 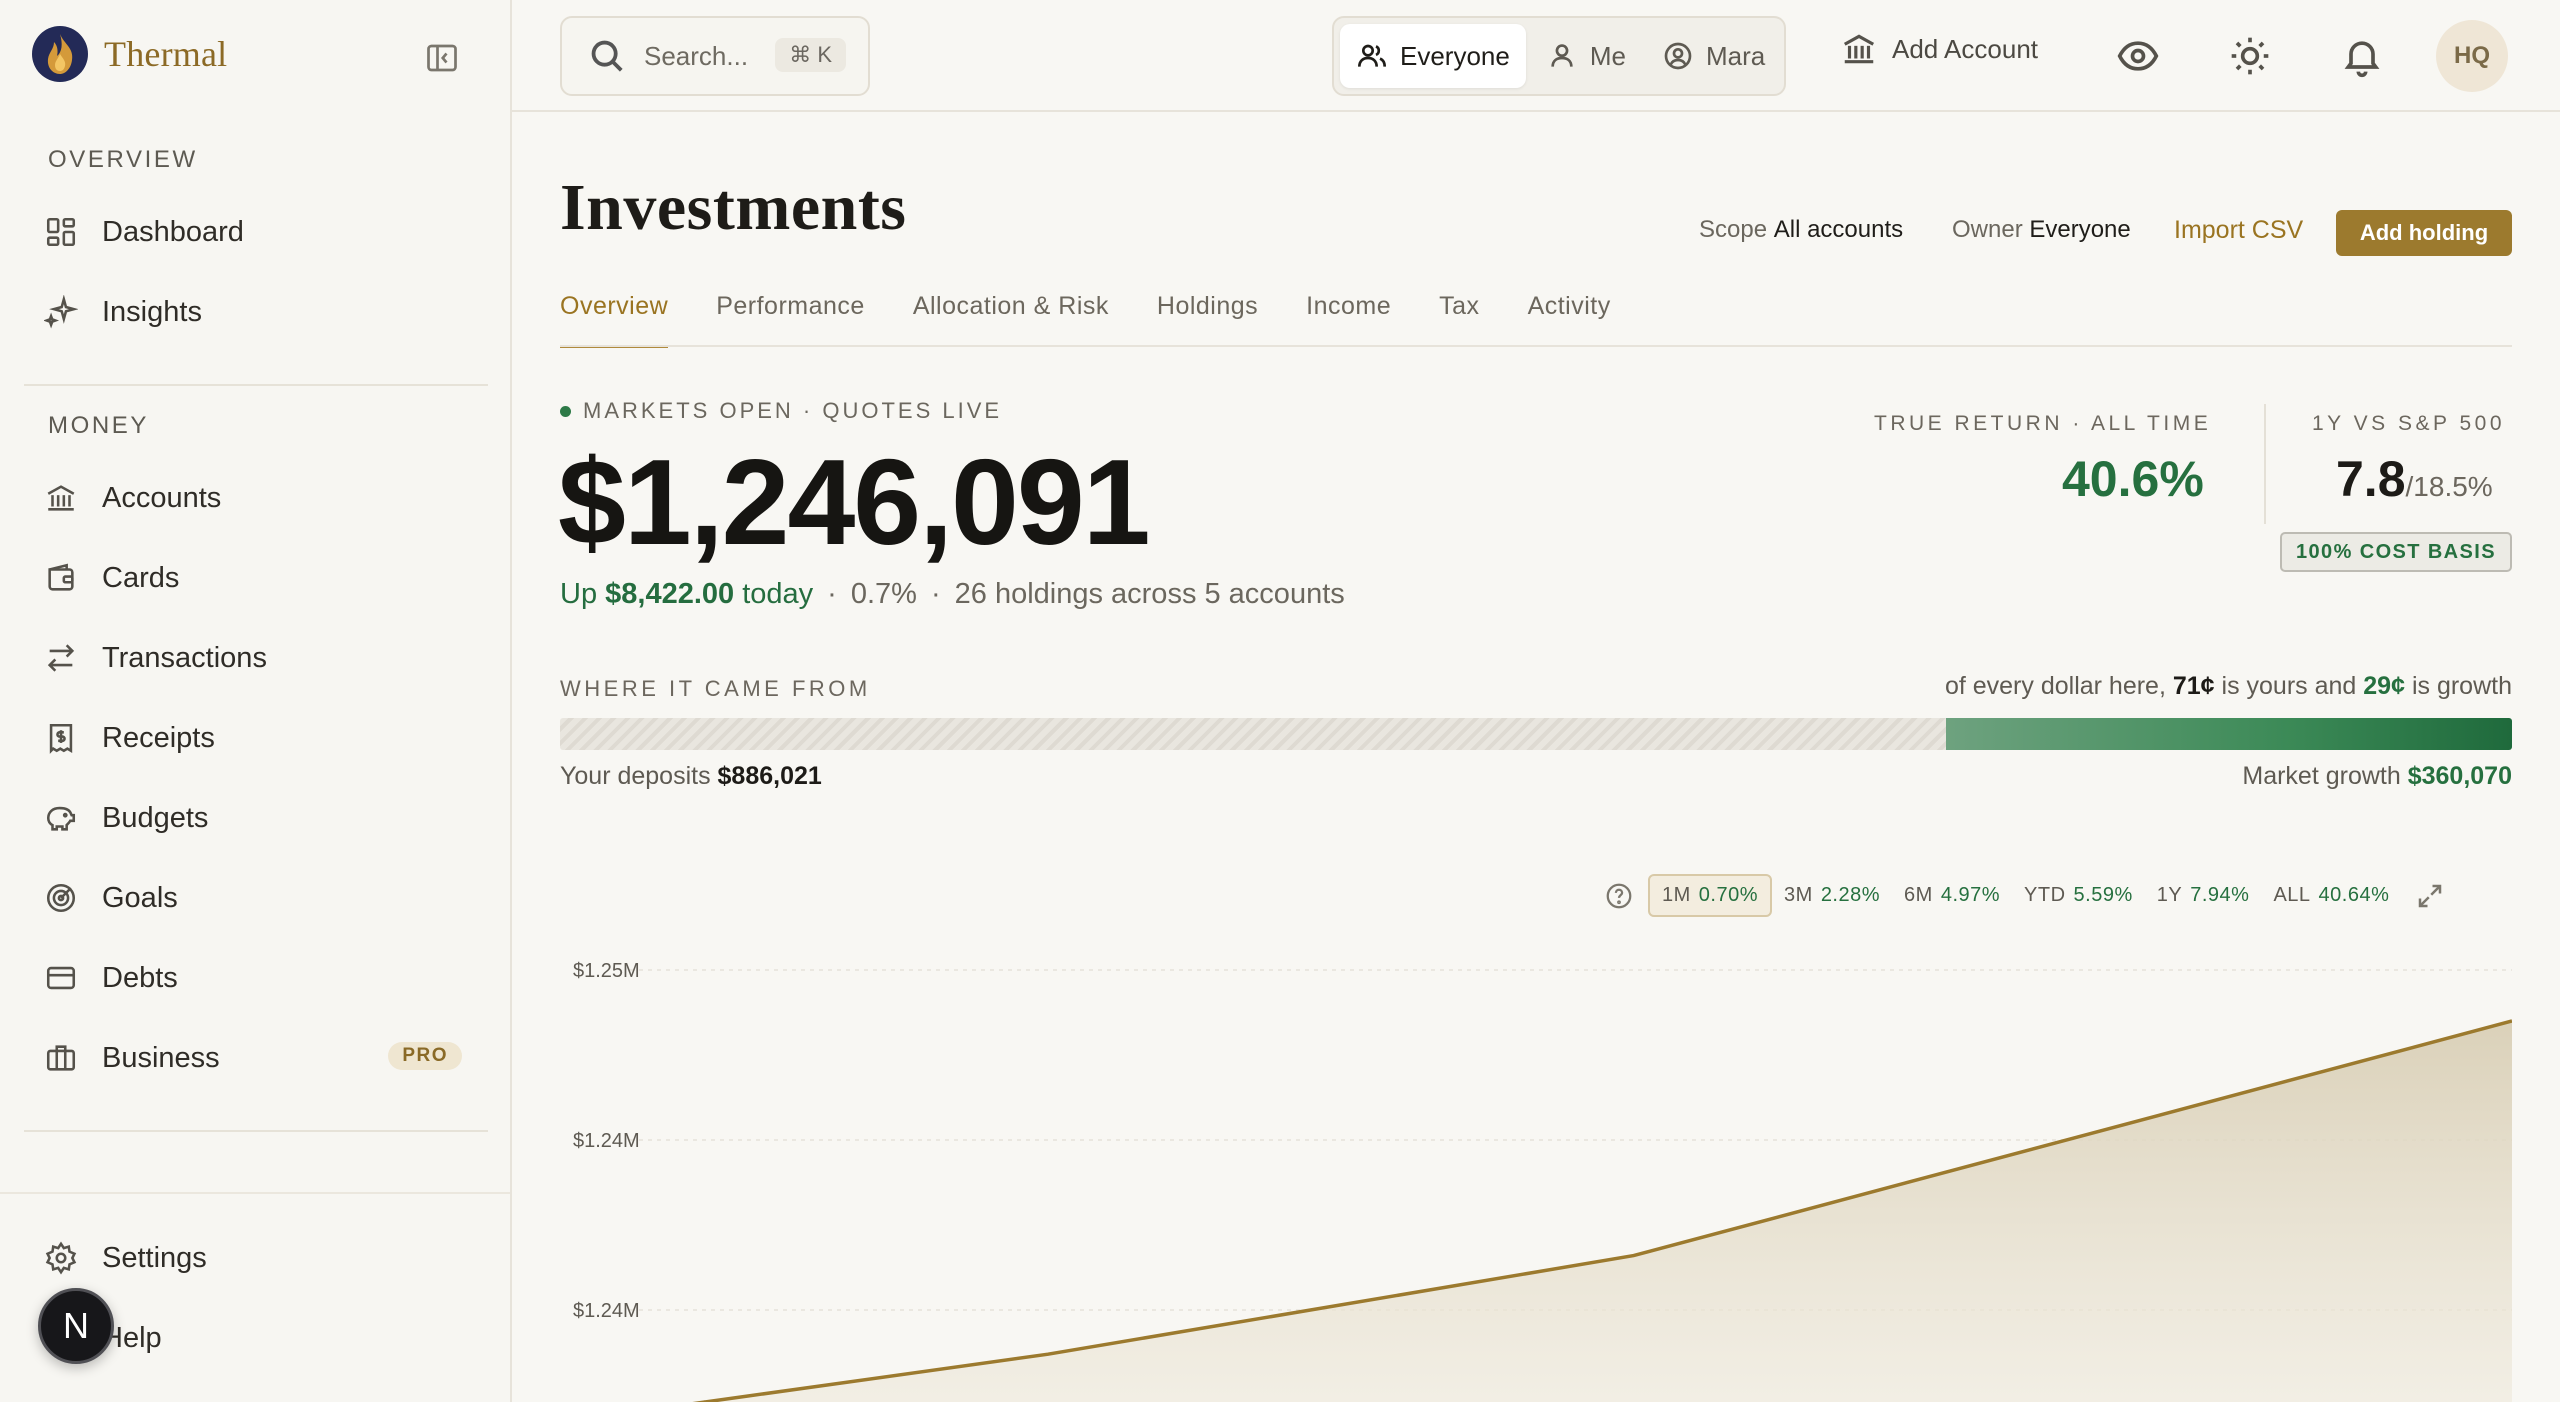 What do you see at coordinates (255, 1193) in the screenshot?
I see `sidebar-footer-divider` at bounding box center [255, 1193].